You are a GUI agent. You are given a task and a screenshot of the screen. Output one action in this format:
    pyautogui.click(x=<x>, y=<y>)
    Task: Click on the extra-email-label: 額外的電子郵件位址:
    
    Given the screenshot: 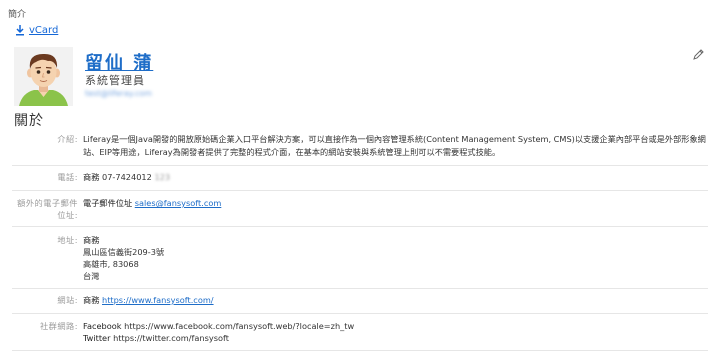 What is the action you would take?
    pyautogui.click(x=47, y=209)
    